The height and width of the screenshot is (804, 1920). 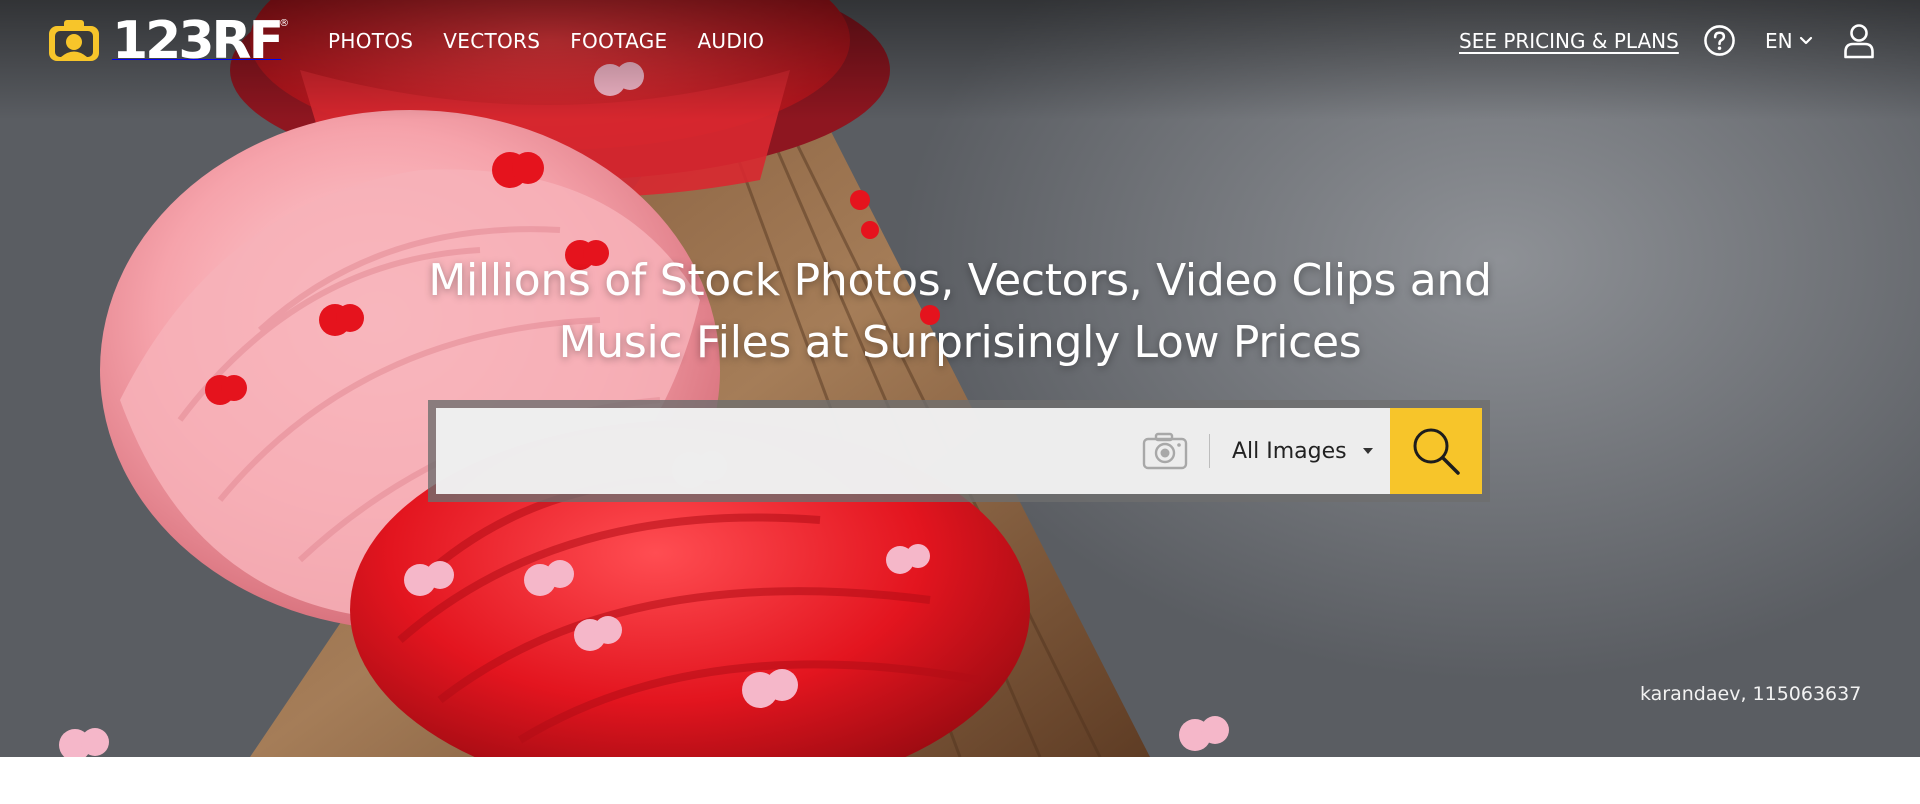 What do you see at coordinates (1805, 40) in the screenshot?
I see `chevron-down-icon` at bounding box center [1805, 40].